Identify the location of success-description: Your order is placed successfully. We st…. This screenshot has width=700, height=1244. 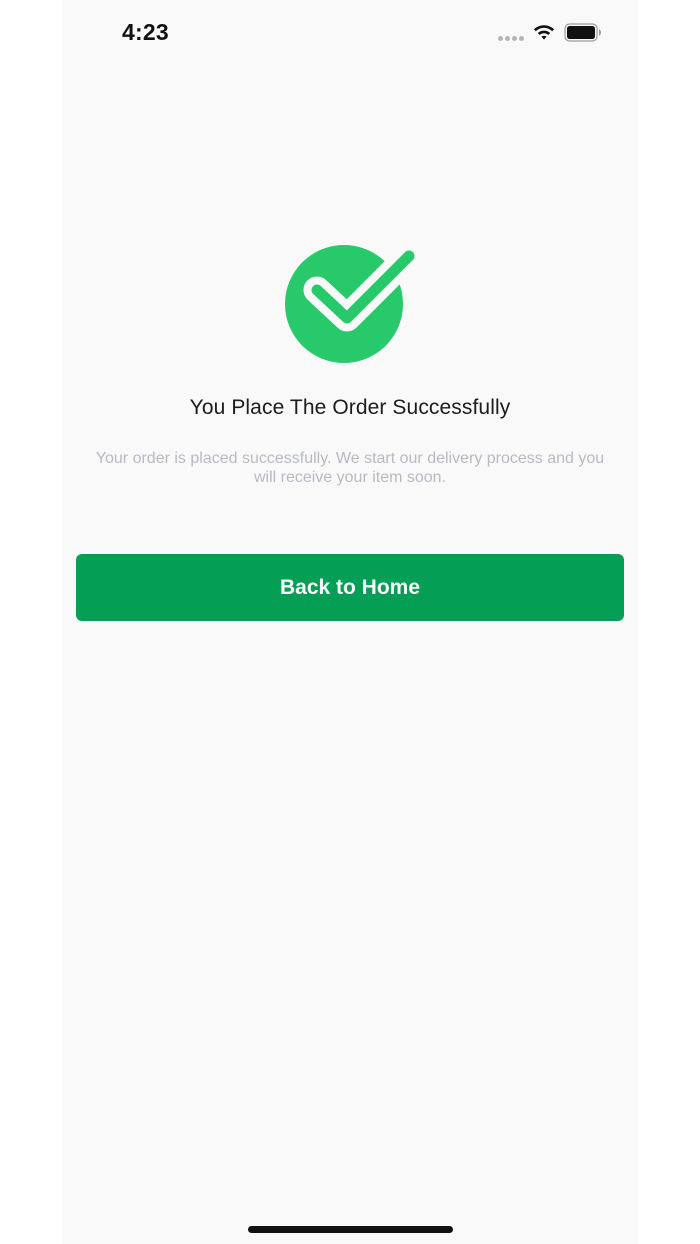
(350, 468).